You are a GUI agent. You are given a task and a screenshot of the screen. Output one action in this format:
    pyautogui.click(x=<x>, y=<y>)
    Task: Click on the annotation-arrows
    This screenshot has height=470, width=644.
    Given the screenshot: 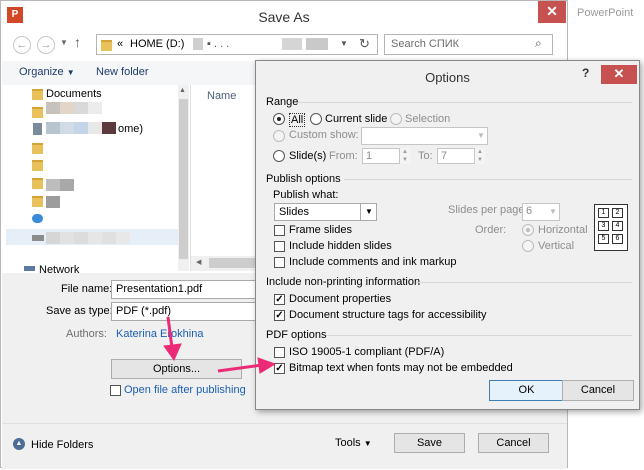 What is the action you would take?
    pyautogui.click(x=220, y=345)
    